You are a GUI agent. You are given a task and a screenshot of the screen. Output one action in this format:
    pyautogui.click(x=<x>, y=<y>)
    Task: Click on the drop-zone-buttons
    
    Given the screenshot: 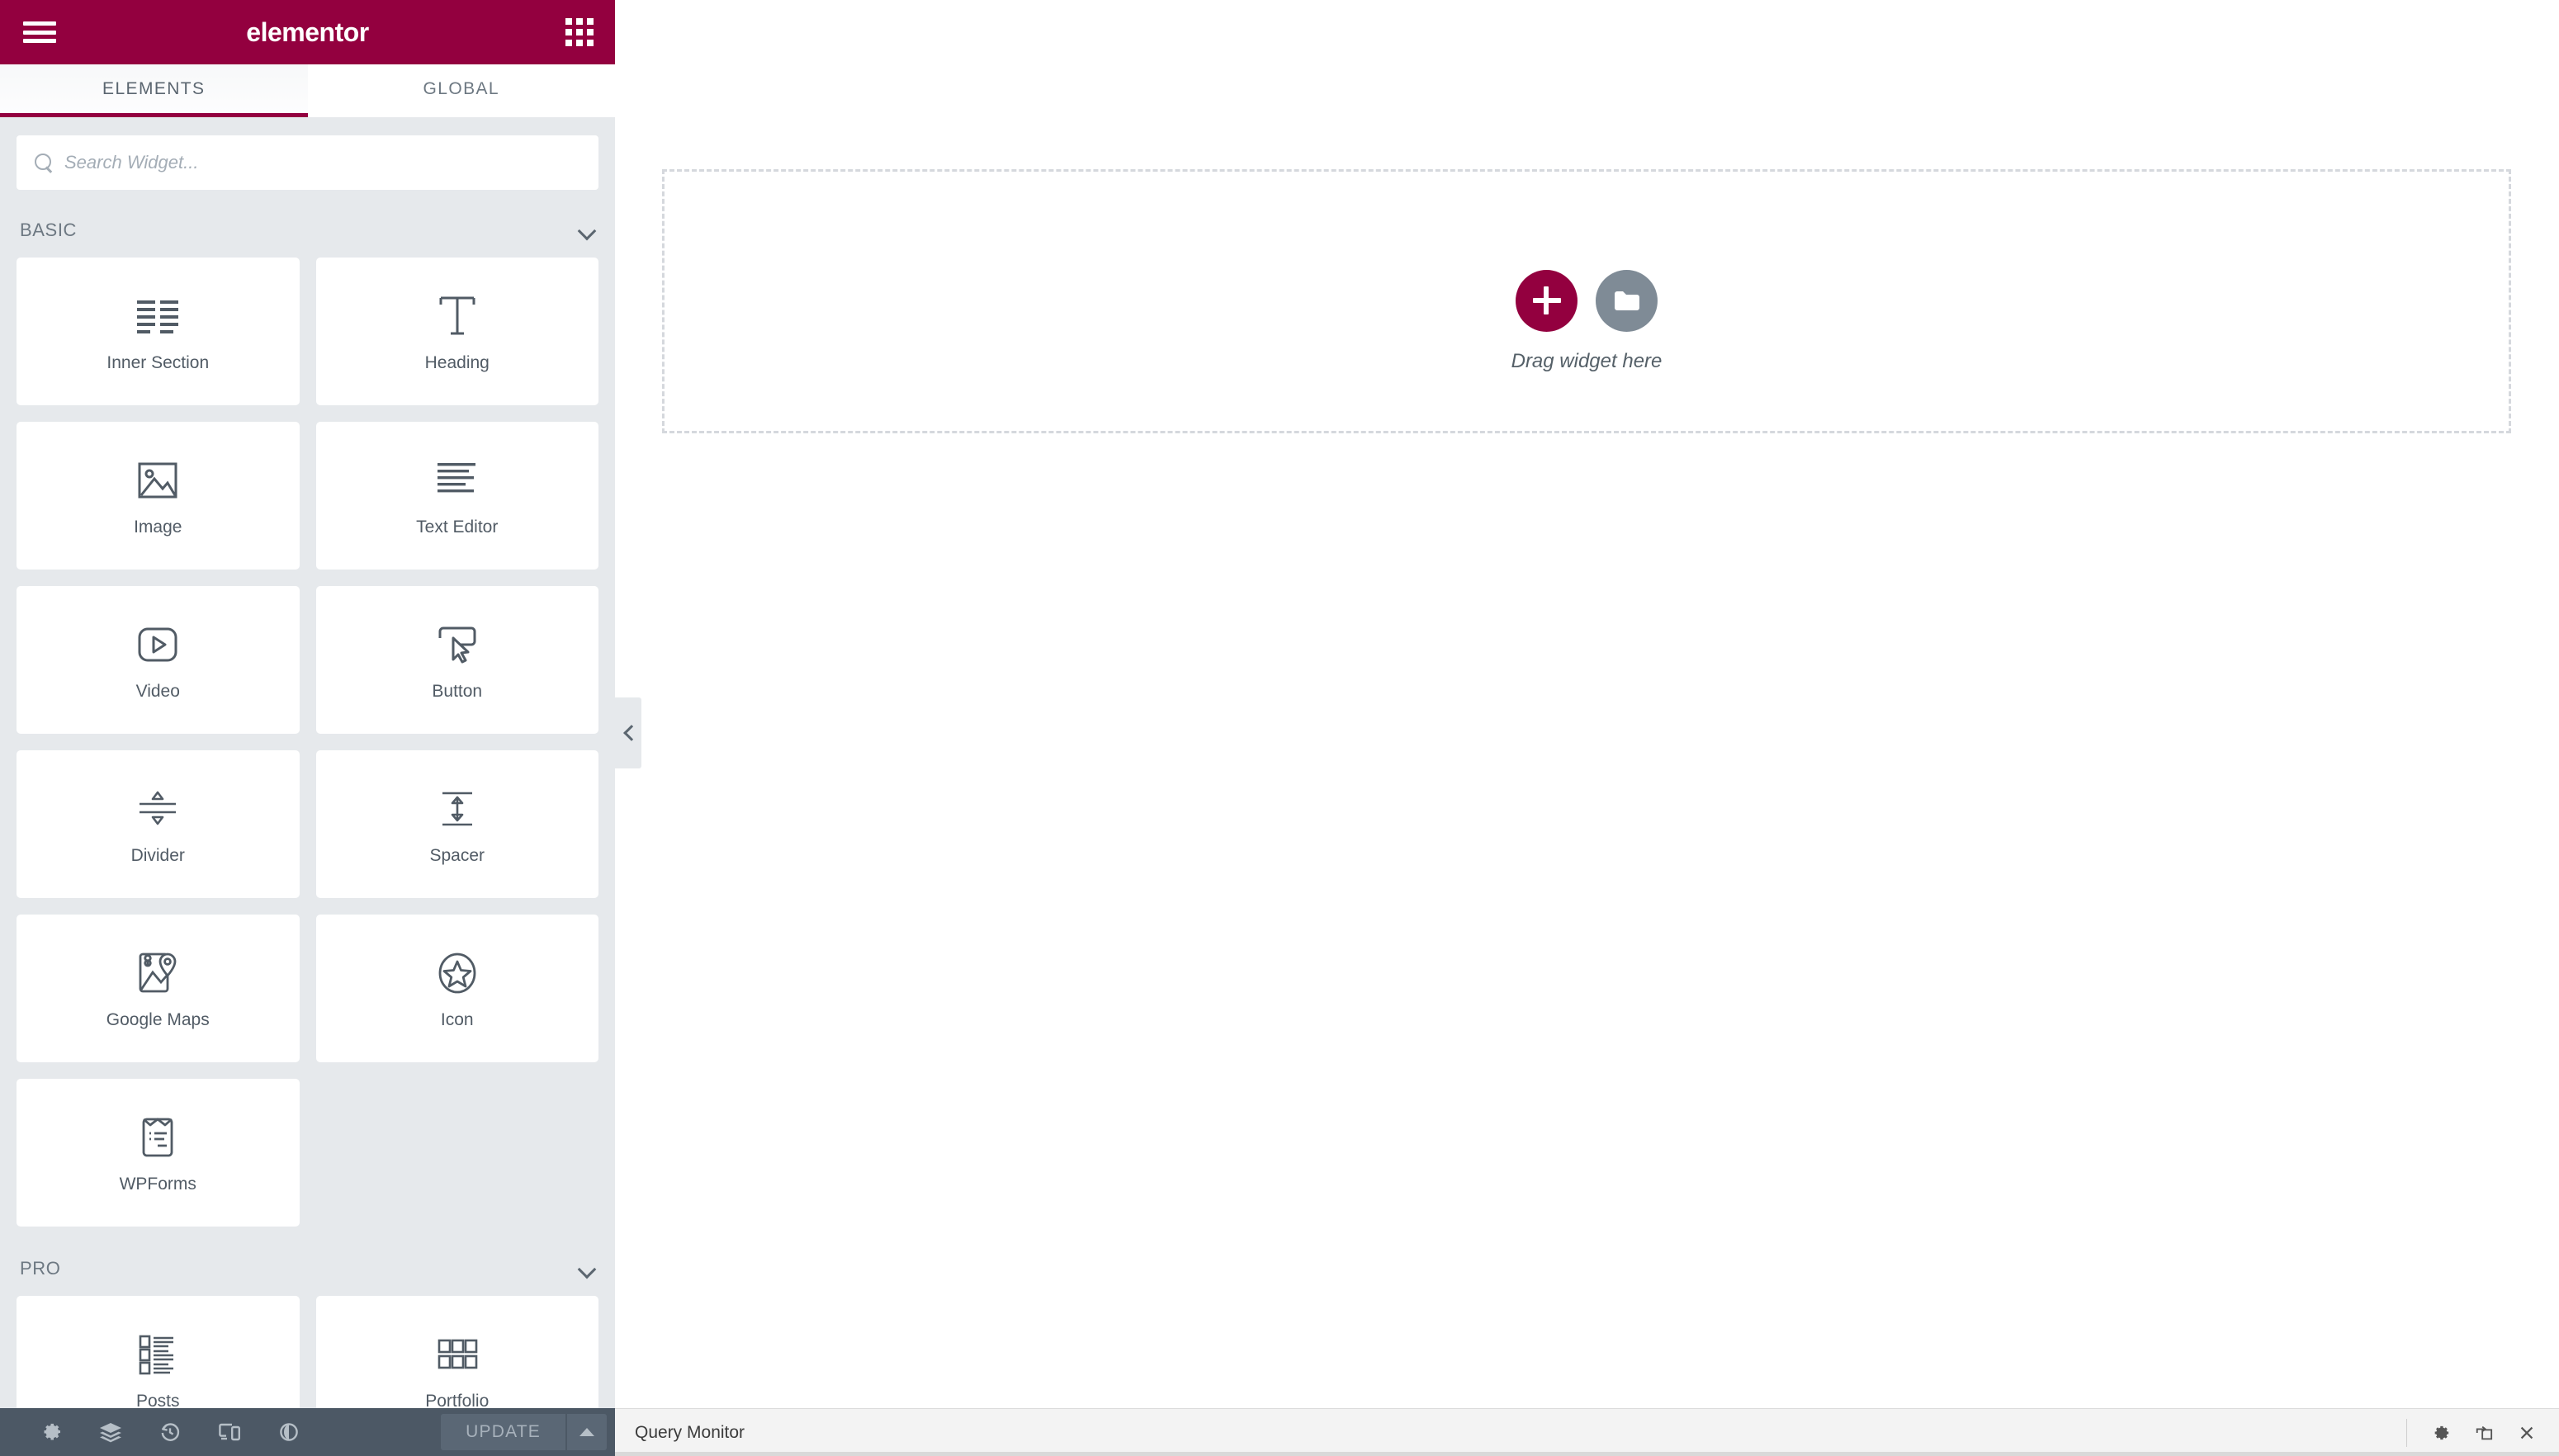 What is the action you would take?
    pyautogui.click(x=1587, y=300)
    